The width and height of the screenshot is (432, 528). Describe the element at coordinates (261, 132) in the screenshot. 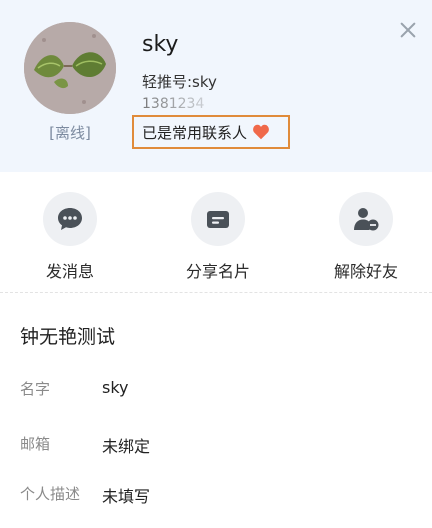

I see `heart-icon` at that location.